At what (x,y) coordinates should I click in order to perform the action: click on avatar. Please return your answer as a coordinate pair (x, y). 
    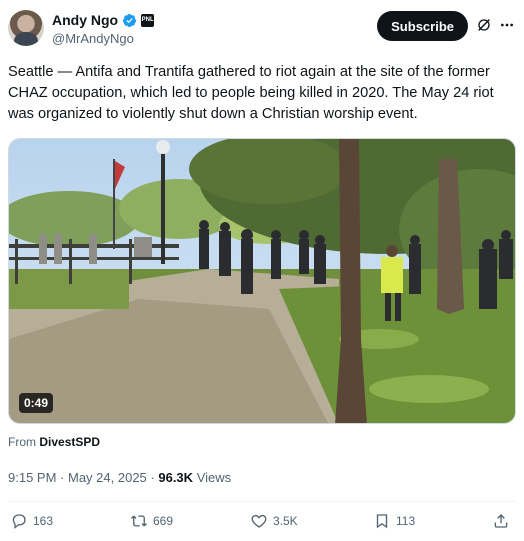
    Looking at the image, I should click on (26, 28).